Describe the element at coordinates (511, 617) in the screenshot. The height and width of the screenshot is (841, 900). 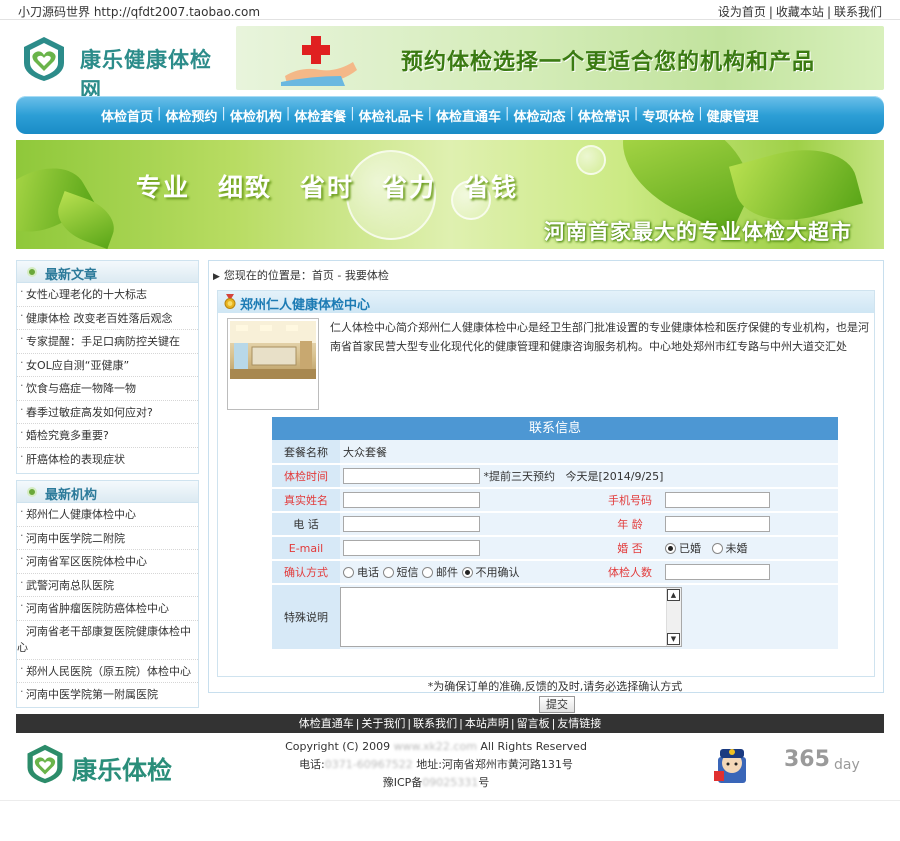
I see `special-note-textarea: ▲ ▼` at that location.